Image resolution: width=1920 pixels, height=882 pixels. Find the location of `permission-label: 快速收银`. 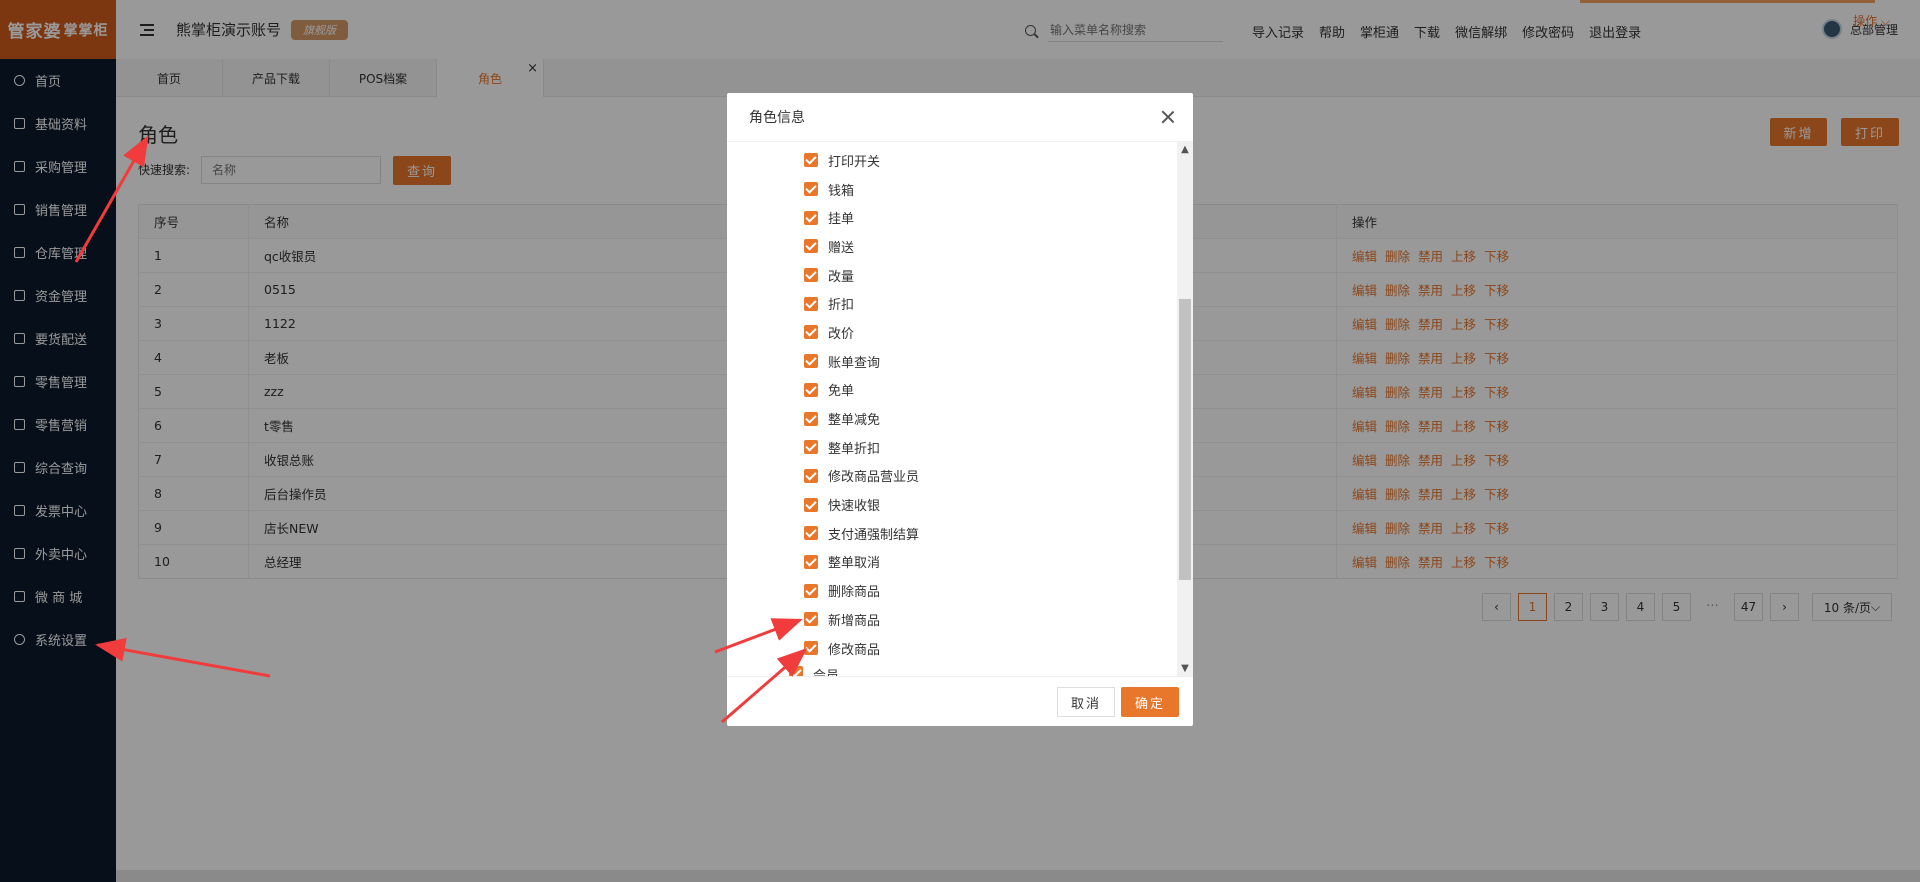

permission-label: 快速收银 is located at coordinates (854, 507).